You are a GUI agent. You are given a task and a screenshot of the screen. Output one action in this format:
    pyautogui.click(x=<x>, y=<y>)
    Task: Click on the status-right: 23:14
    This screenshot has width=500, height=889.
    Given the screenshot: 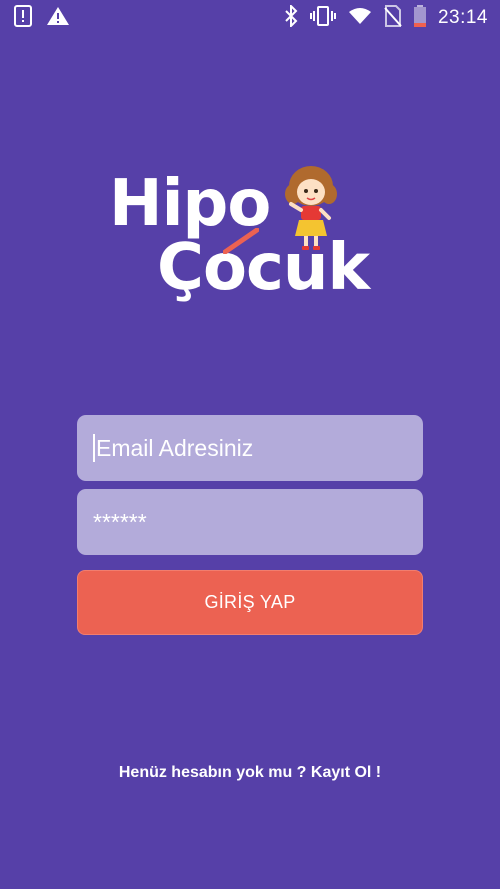 What is the action you would take?
    pyautogui.click(x=386, y=17)
    